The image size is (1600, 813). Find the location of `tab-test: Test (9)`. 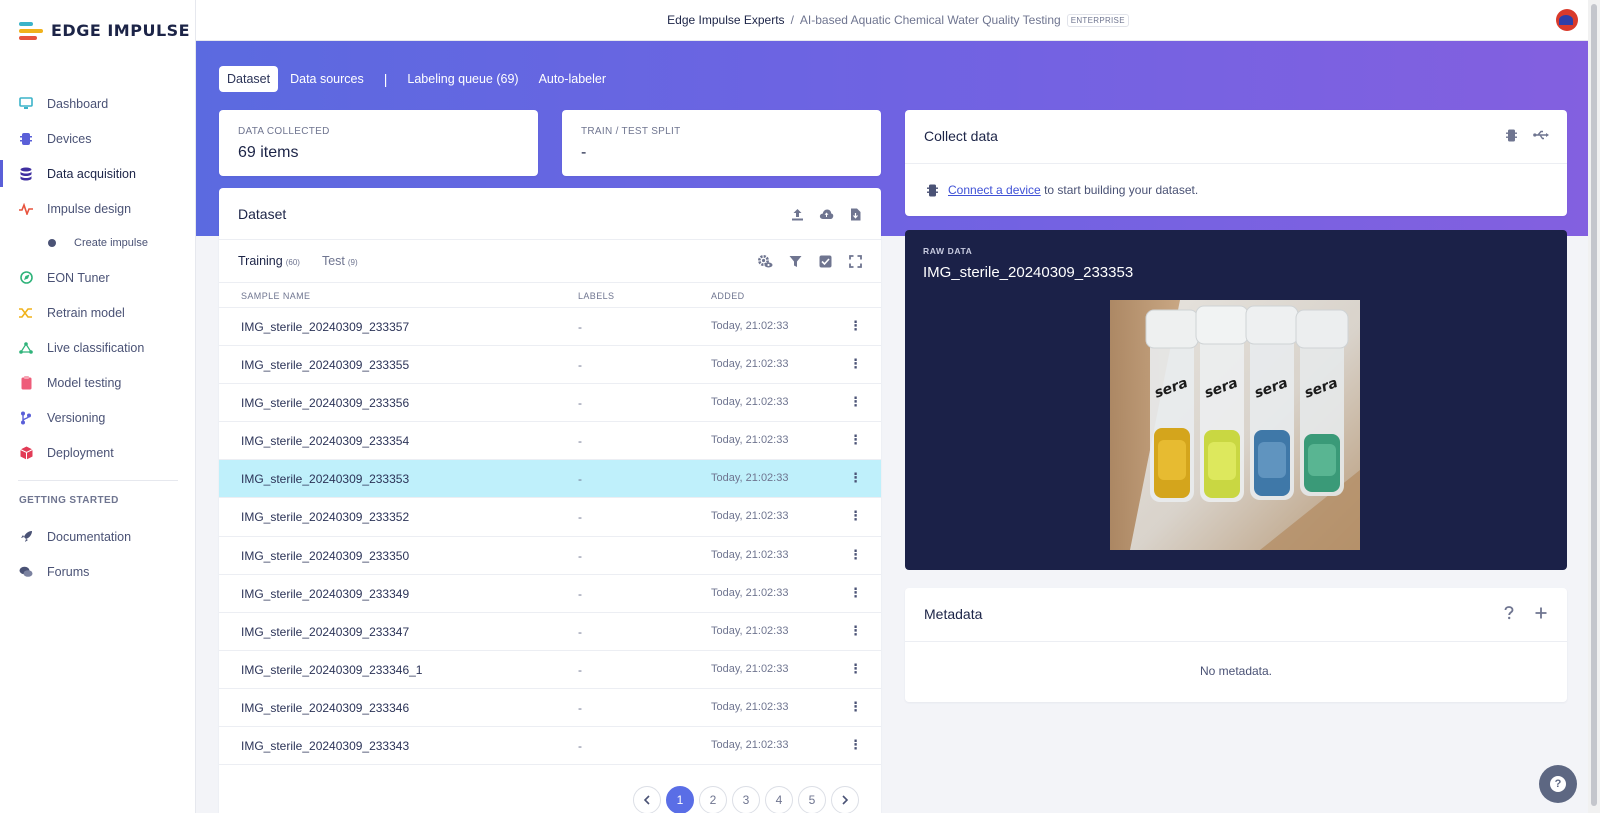

tab-test: Test (9) is located at coordinates (340, 261).